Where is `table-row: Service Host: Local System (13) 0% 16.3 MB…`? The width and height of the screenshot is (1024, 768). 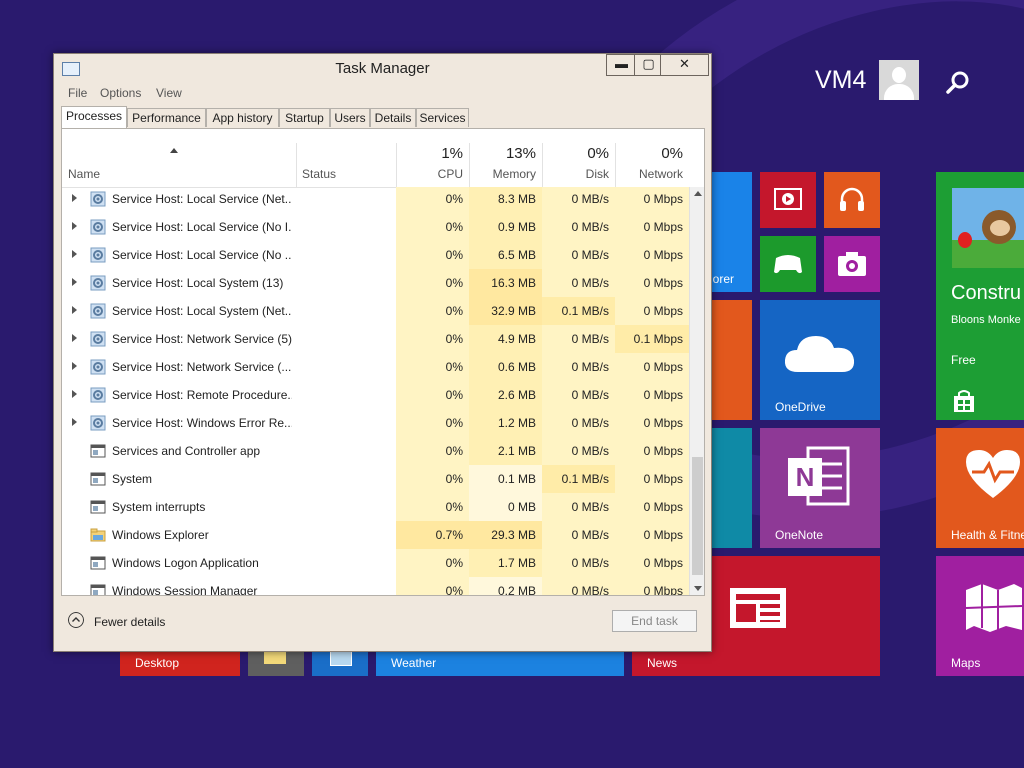
table-row: Service Host: Local System (13) 0% 16.3 MB… is located at coordinates (375, 283).